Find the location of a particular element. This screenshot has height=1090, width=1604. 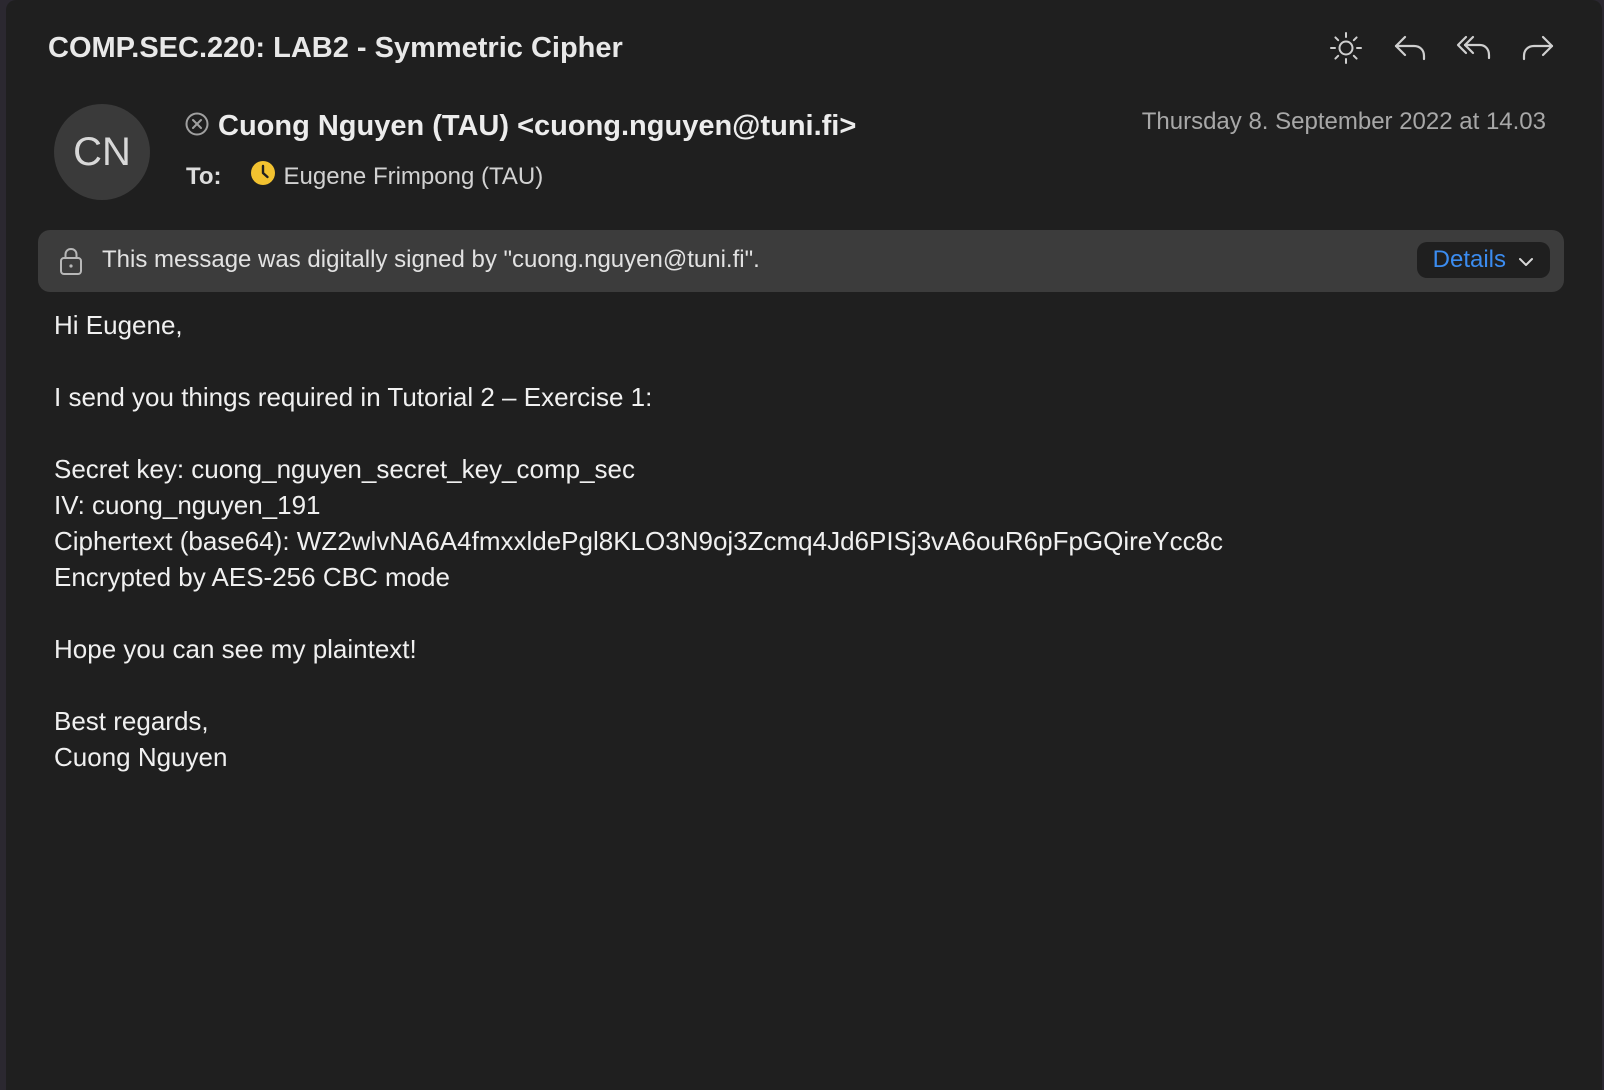

regards-line: Best regards, is located at coordinates (131, 721).